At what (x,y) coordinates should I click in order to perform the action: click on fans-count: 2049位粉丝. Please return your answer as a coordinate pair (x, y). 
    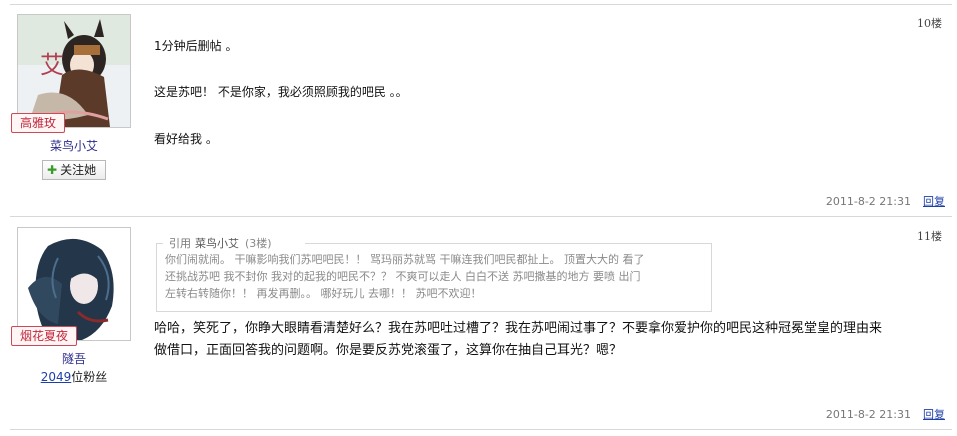
    Looking at the image, I should click on (74, 376).